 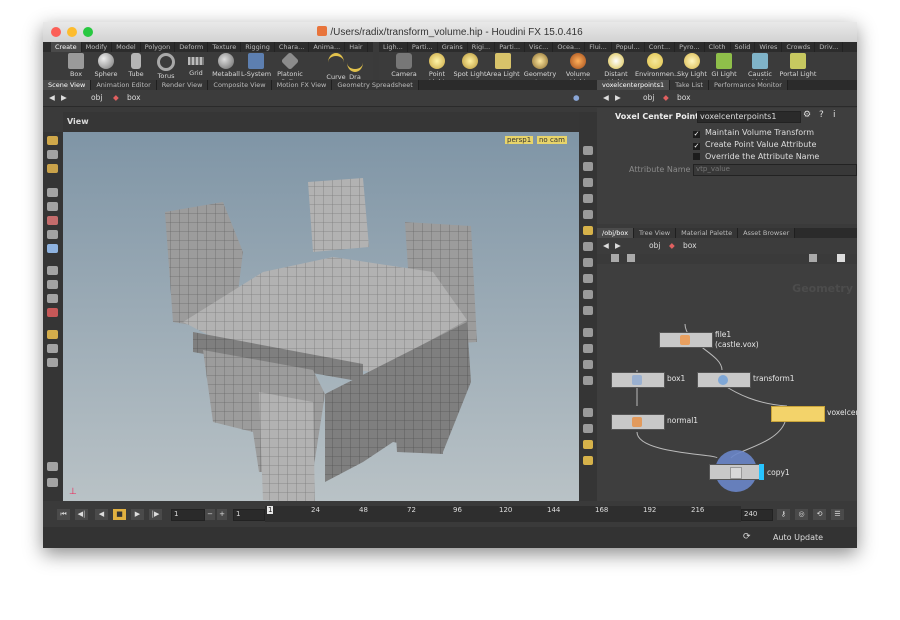 What do you see at coordinates (757, 515) in the screenshot?
I see `end-frame-field: 240` at bounding box center [757, 515].